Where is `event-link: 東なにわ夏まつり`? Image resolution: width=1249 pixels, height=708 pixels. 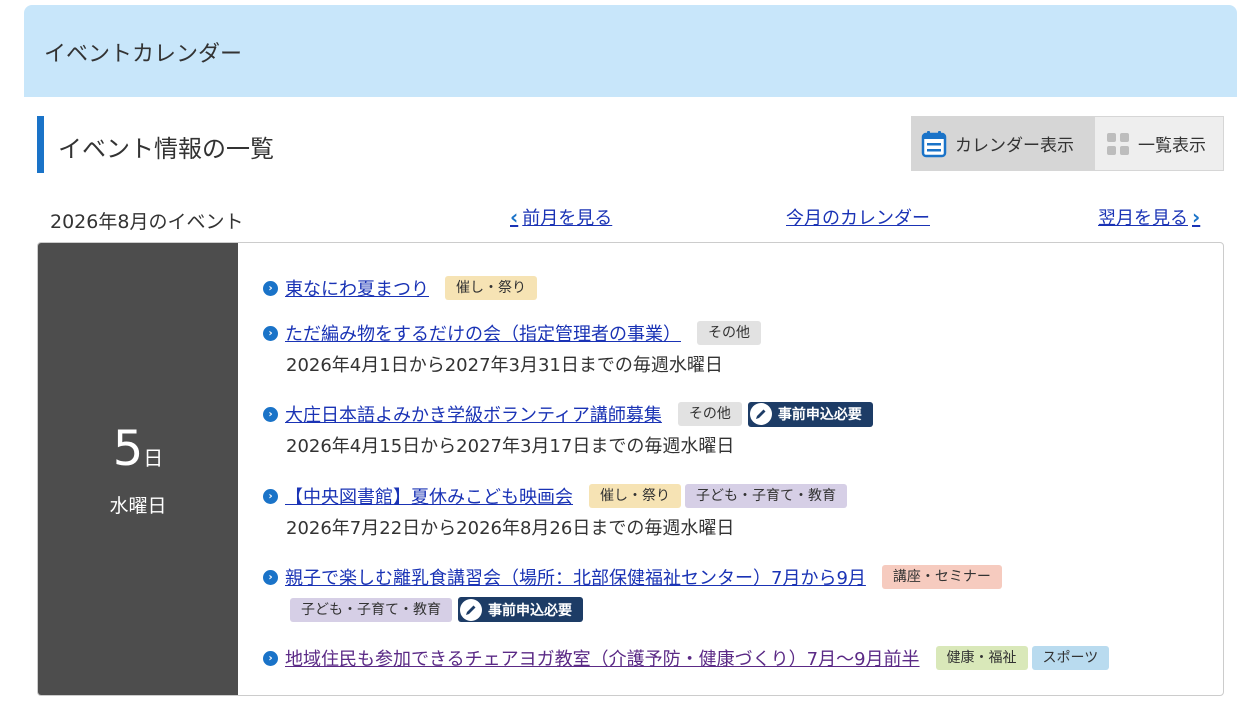
event-link: 東なにわ夏まつり is located at coordinates (357, 288).